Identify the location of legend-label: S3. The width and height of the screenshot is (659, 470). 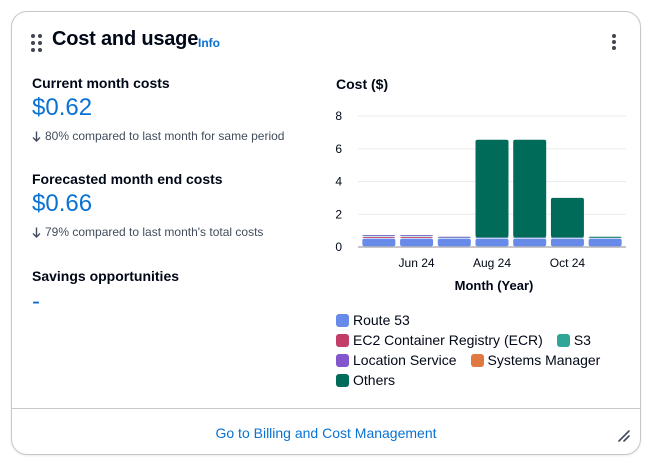
(582, 340).